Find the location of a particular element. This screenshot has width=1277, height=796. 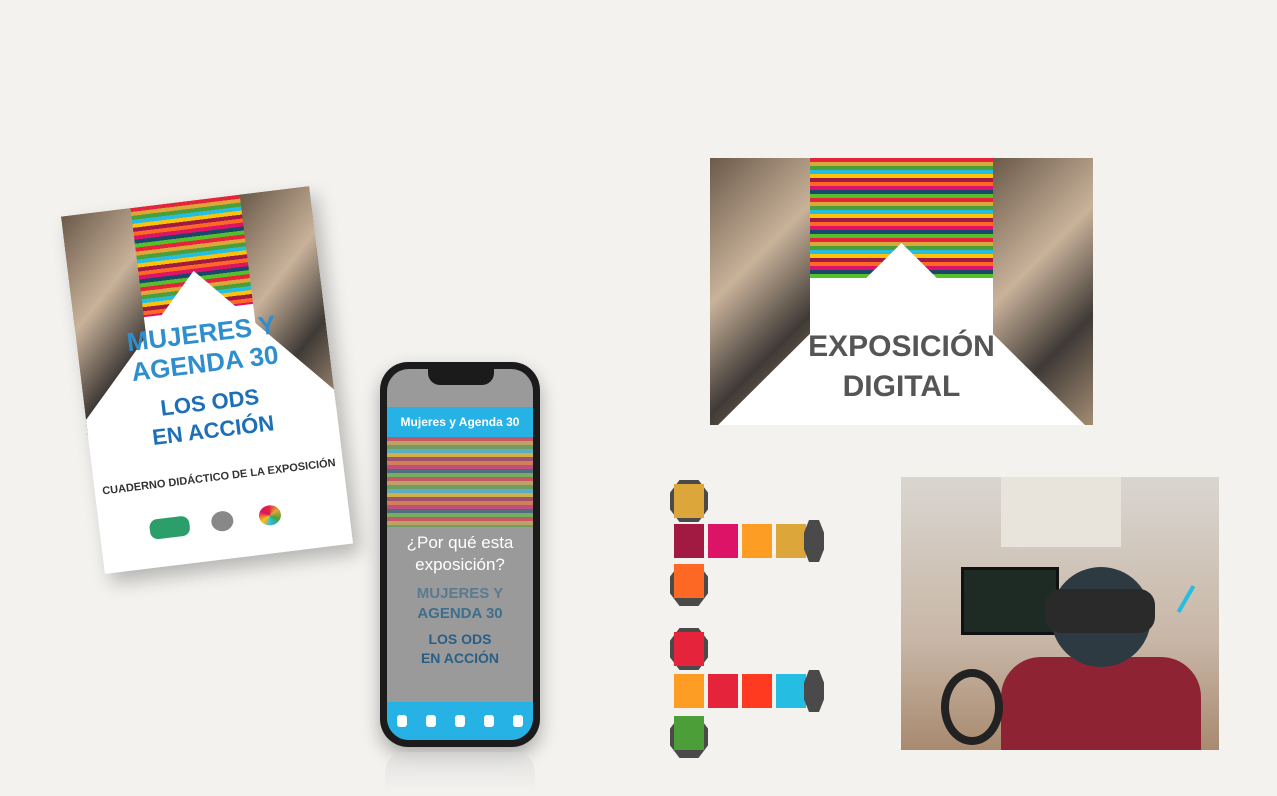

expo-title-2: DIGITAL is located at coordinates (901, 386).